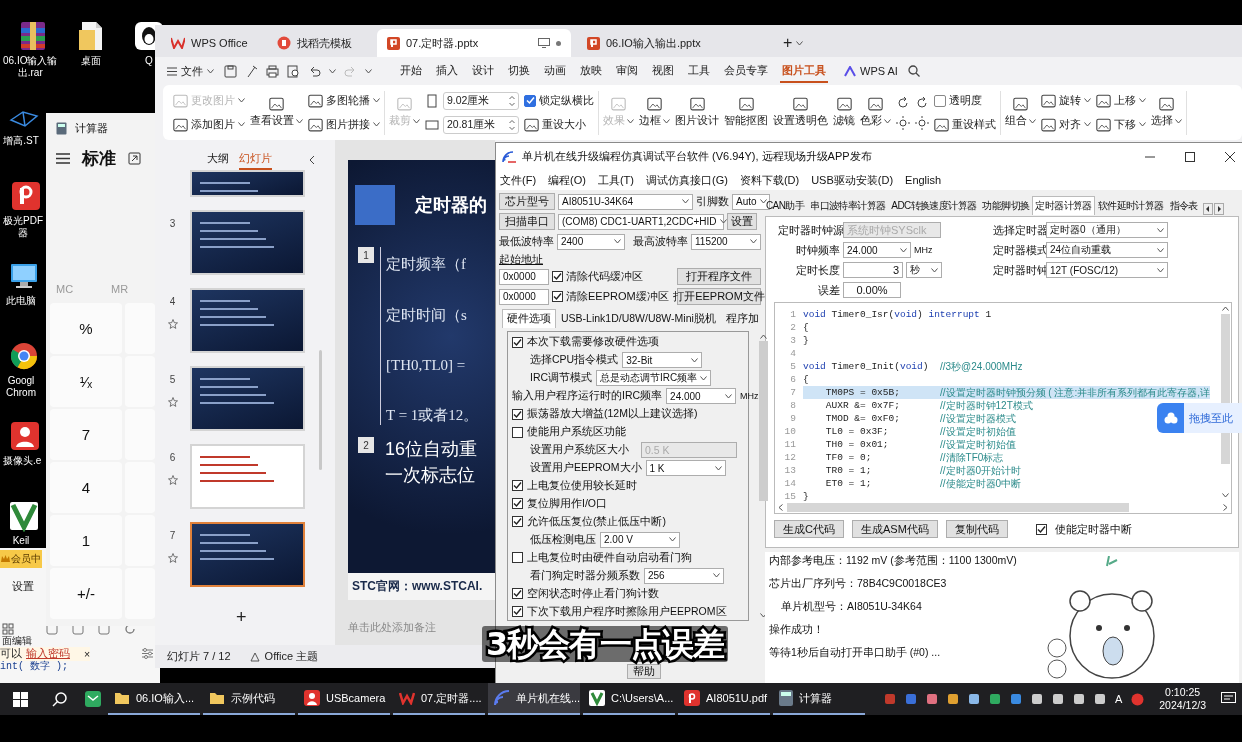 Image resolution: width=1242 pixels, height=742 pixels. I want to click on keep-on-top-icon, so click(134, 158).